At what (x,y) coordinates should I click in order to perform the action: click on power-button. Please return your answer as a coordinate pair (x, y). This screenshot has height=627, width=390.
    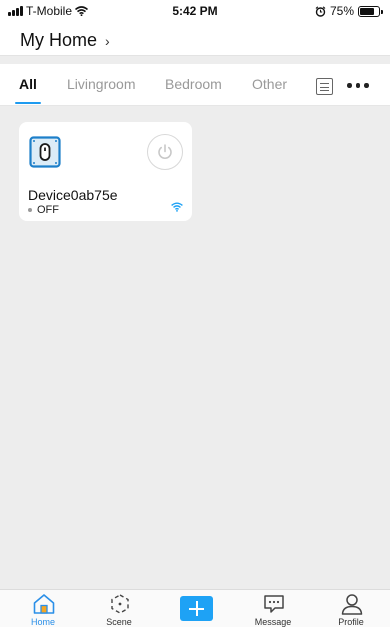
    Looking at the image, I should click on (165, 152).